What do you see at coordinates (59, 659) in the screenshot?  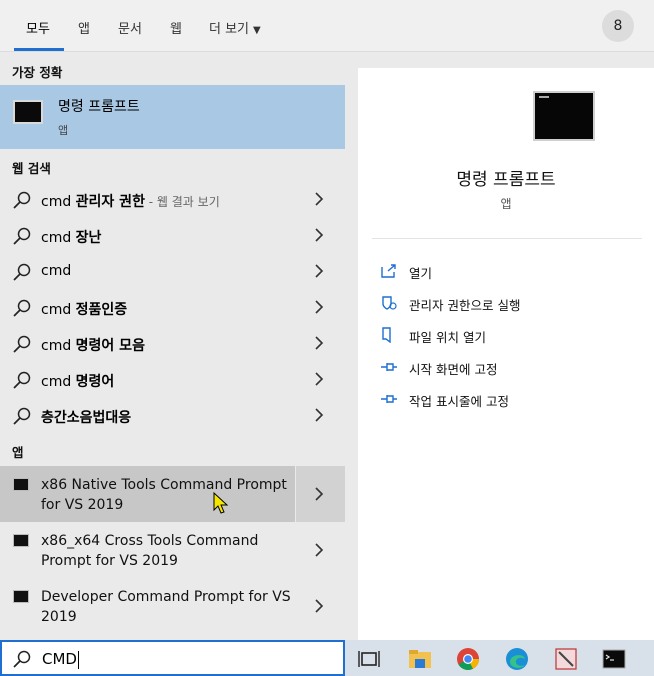 I see `search-input: CMD` at bounding box center [59, 659].